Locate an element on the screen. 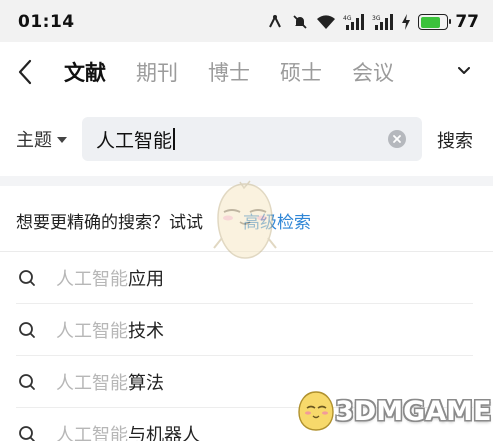 This screenshot has width=493, height=441. battery-icon is located at coordinates (435, 22).